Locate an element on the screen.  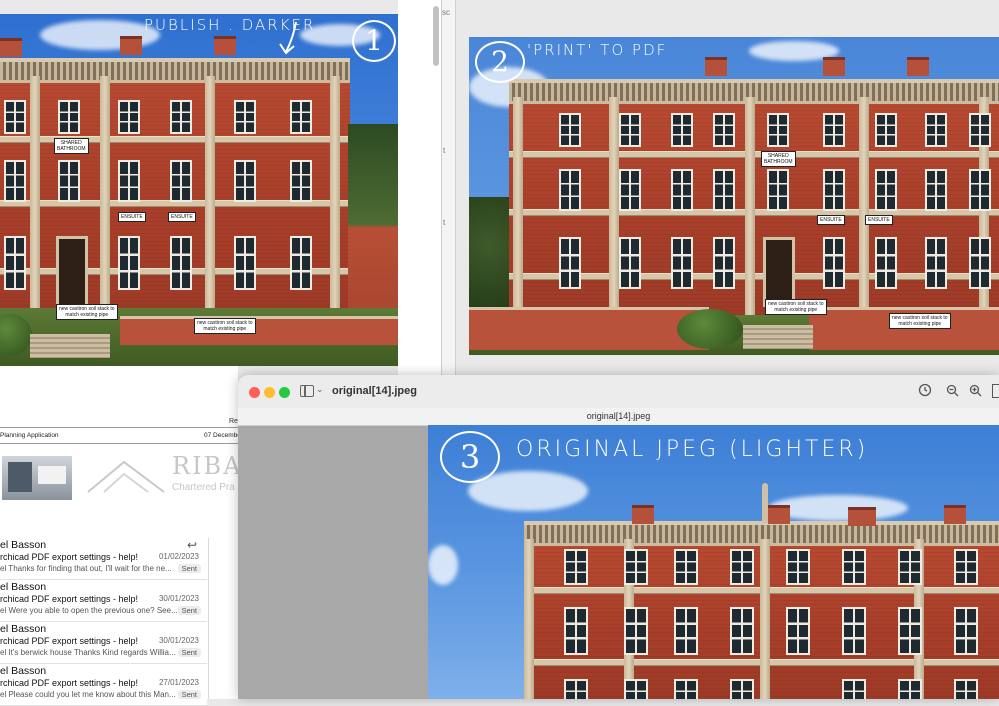
scrollbar is located at coordinates (436, 36).